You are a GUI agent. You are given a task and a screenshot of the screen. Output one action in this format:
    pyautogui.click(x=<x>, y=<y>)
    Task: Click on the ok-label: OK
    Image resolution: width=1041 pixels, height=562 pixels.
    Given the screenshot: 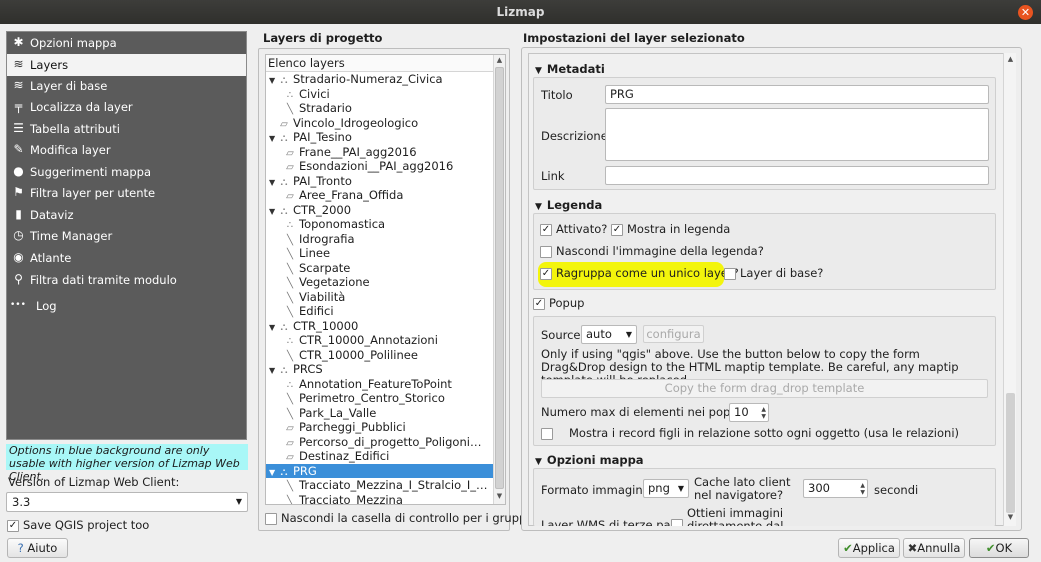 What is the action you would take?
    pyautogui.click(x=1004, y=548)
    